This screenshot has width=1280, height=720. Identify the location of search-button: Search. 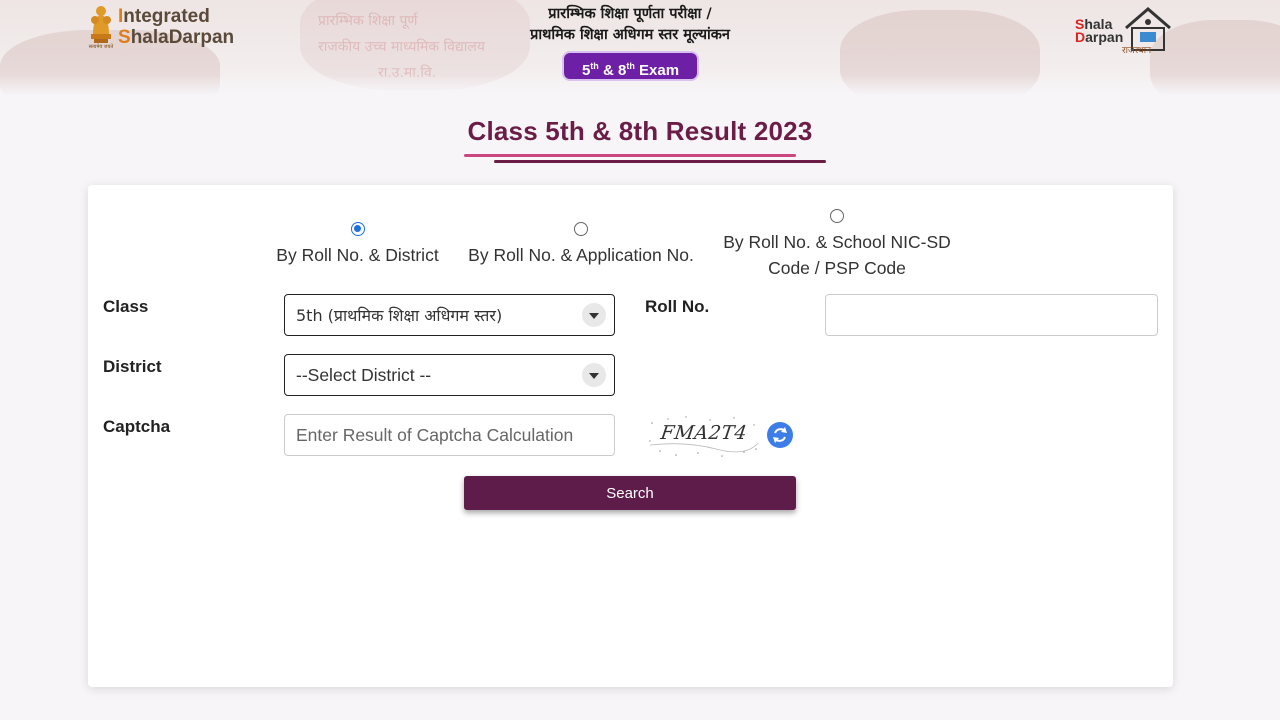
(630, 493).